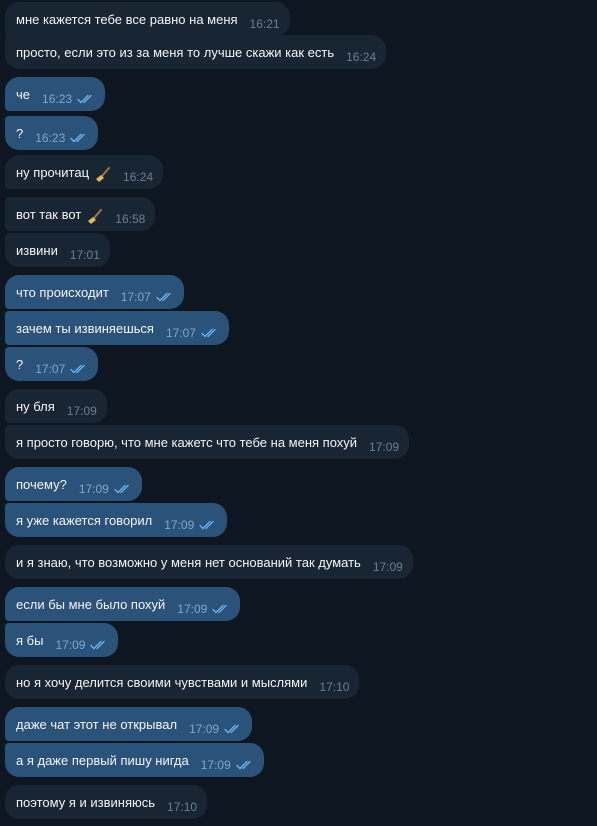 This screenshot has width=597, height=826. I want to click on message-meta: 16:58, so click(130, 219).